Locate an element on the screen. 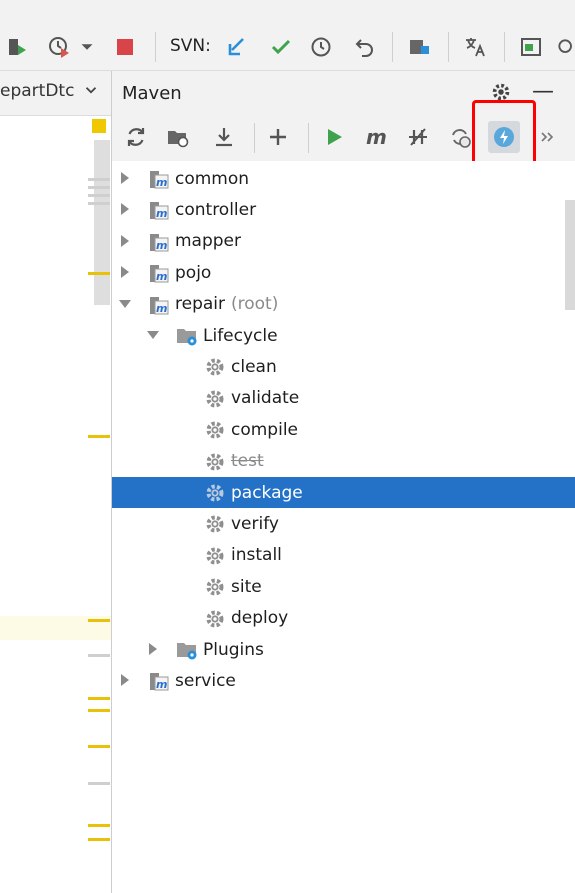  lifecycle-goal-item: test is located at coordinates (343, 461).